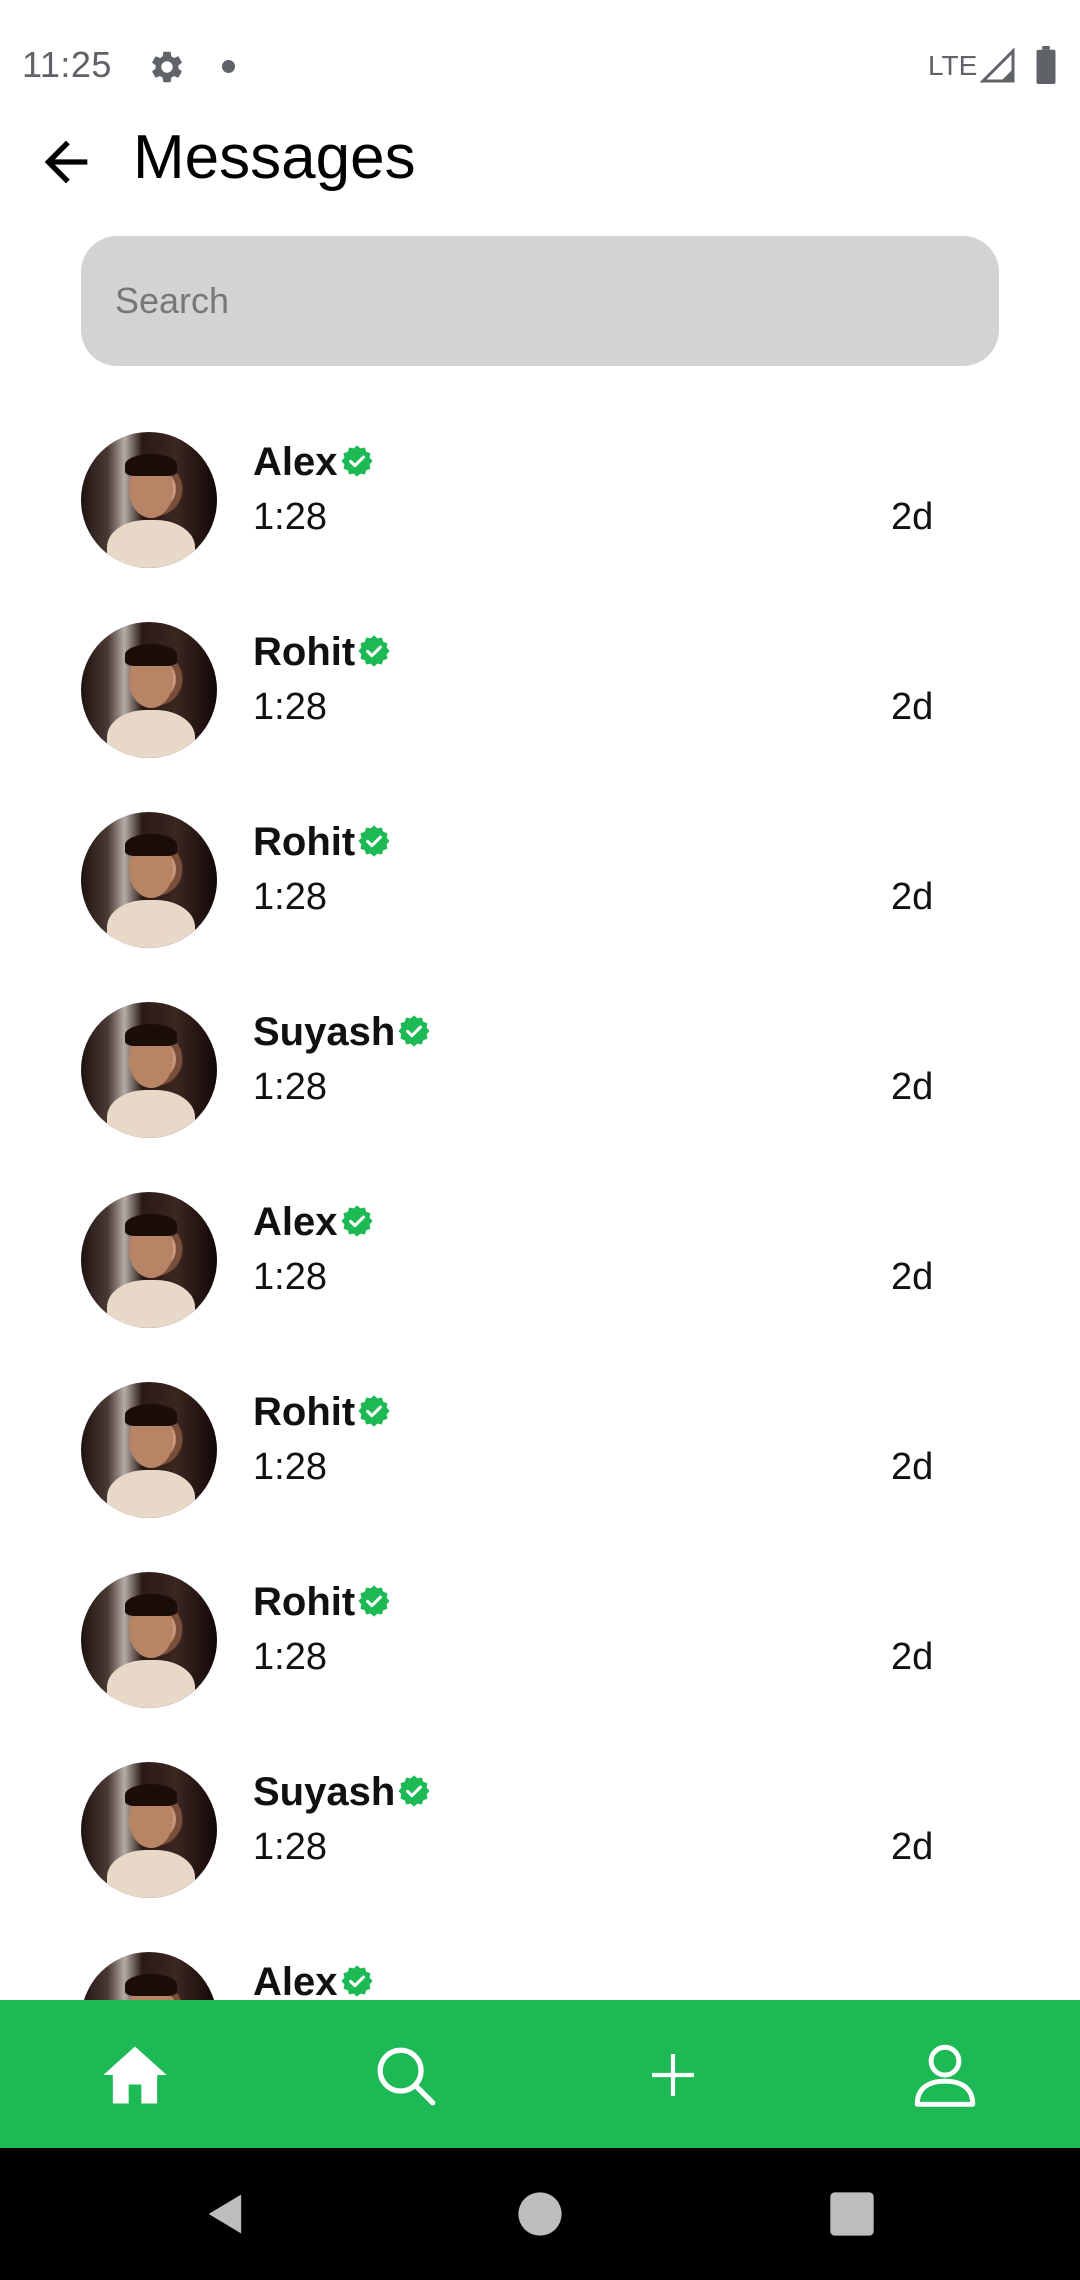 This screenshot has width=1080, height=2280. What do you see at coordinates (540, 67) in the screenshot?
I see `status-bar: 11:25 LTE` at bounding box center [540, 67].